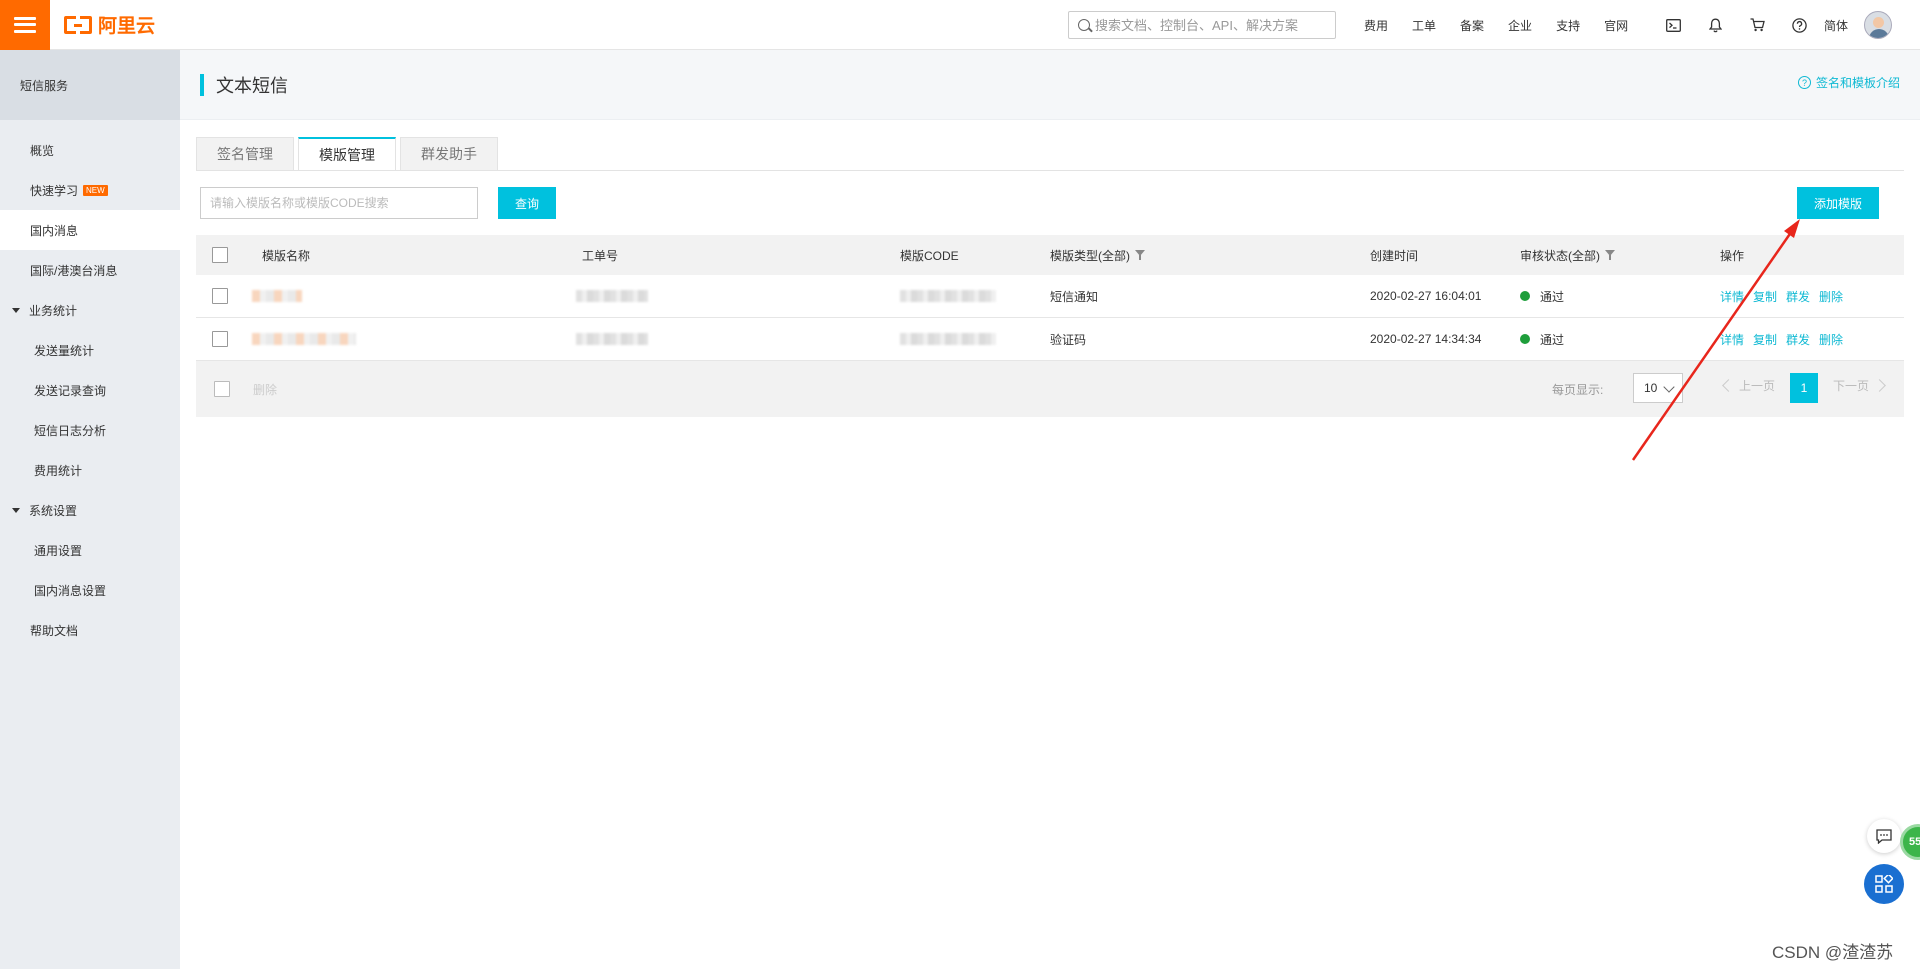 Image resolution: width=1920 pixels, height=969 pixels. What do you see at coordinates (222, 389) in the screenshot?
I see `footer-select-all-checkbox` at bounding box center [222, 389].